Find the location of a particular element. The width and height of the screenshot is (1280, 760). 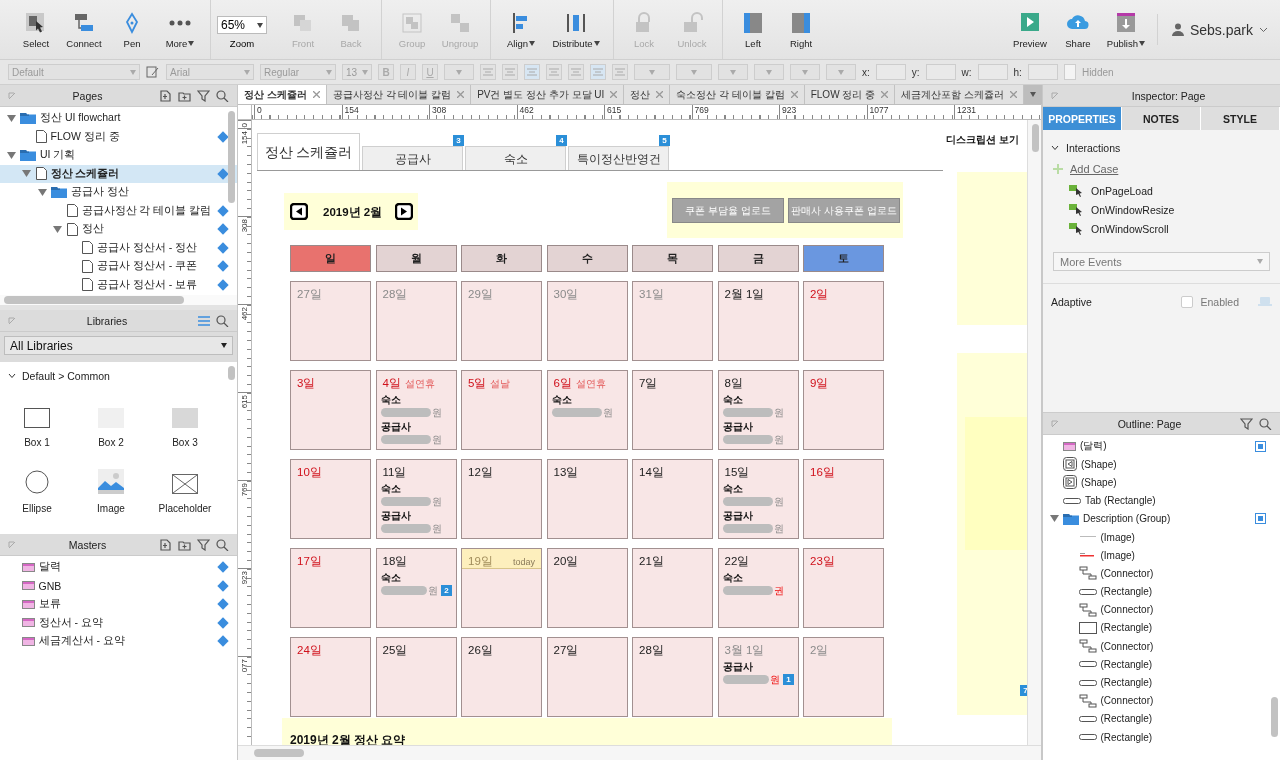

calendar-day: 4일 설연휴 숙소 원 공급사 원 is located at coordinates (416, 410).